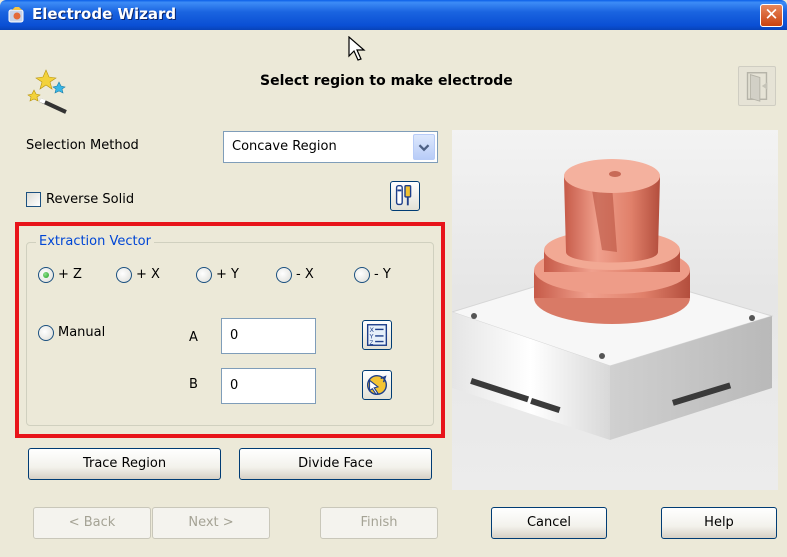 The image size is (787, 557). Describe the element at coordinates (284, 146) in the screenshot. I see `selection-method-value: Concave Region` at that location.